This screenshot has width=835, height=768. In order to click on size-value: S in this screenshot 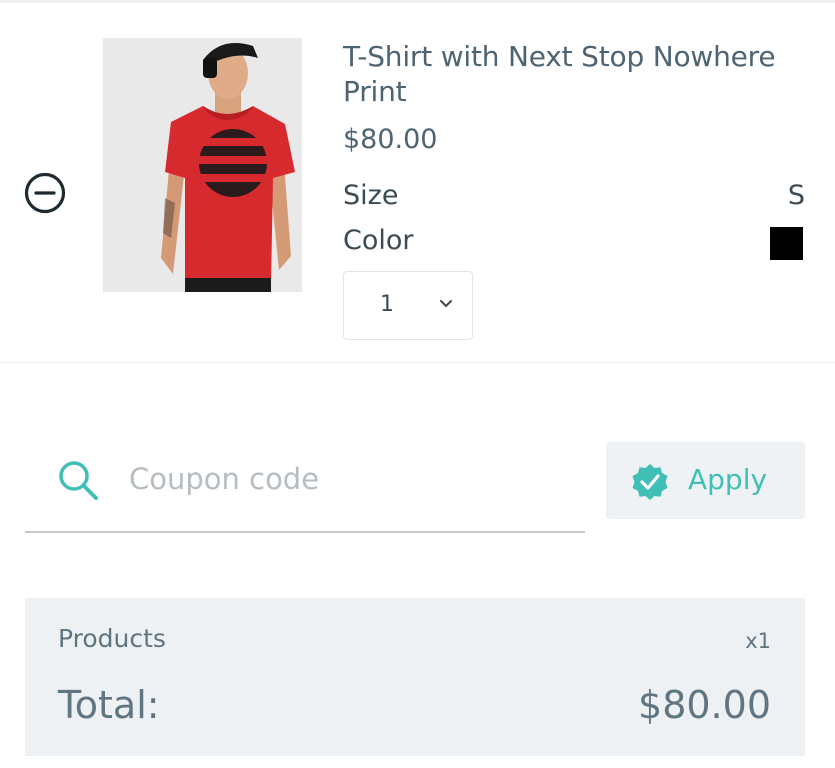, I will do `click(796, 195)`.